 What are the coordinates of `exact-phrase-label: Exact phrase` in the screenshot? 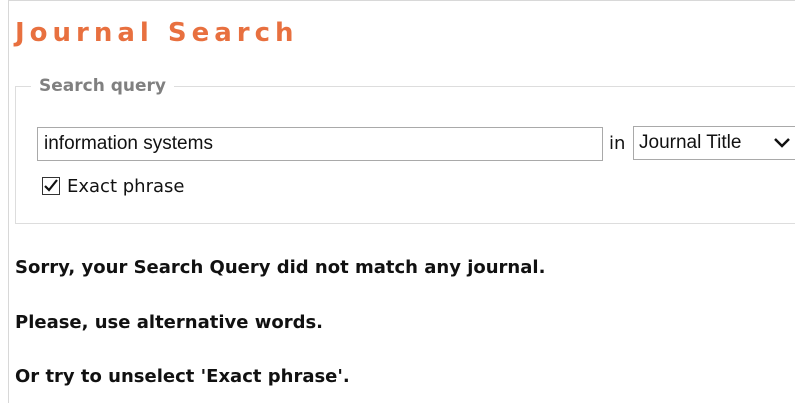 It's located at (126, 186).